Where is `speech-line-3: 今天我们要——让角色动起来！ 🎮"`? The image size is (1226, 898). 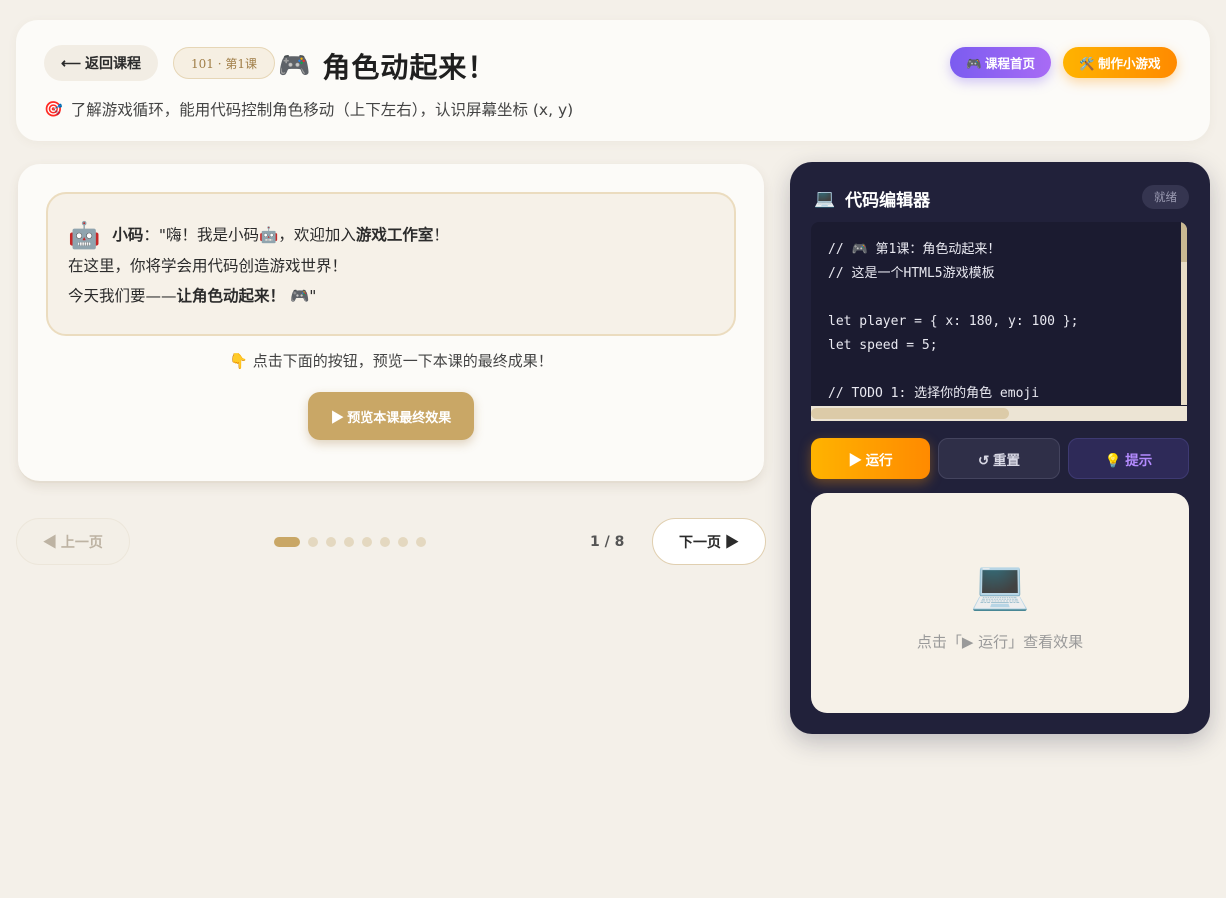 speech-line-3: 今天我们要——让角色动起来！ 🎮" is located at coordinates (391, 296).